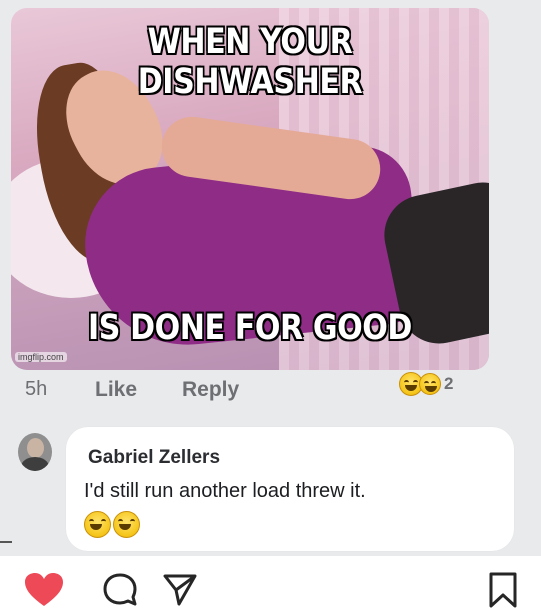  I want to click on meme-bottom-text: IS DONE FOR GOOD, so click(250, 328).